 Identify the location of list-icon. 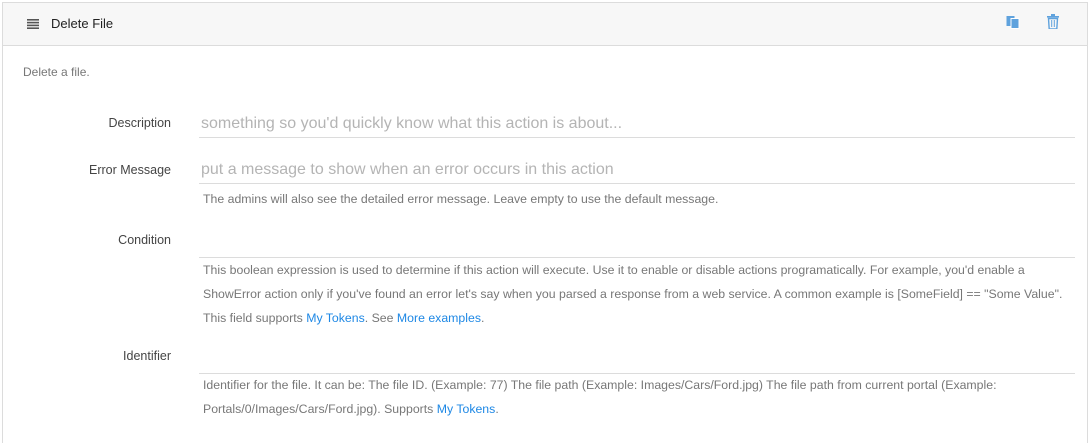
(33, 24).